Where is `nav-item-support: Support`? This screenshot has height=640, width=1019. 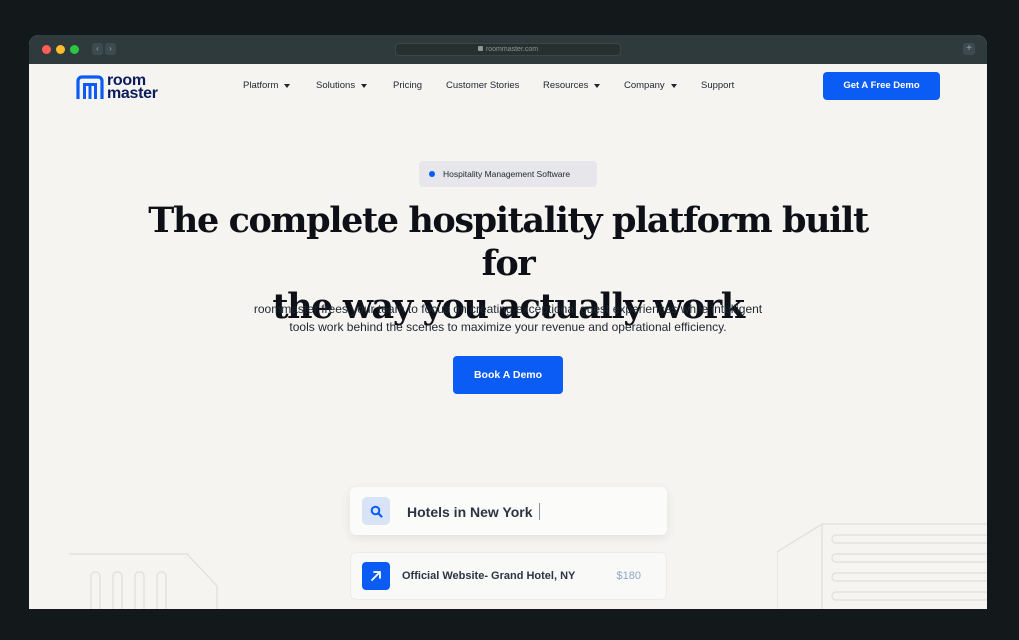
nav-item-support: Support is located at coordinates (717, 85).